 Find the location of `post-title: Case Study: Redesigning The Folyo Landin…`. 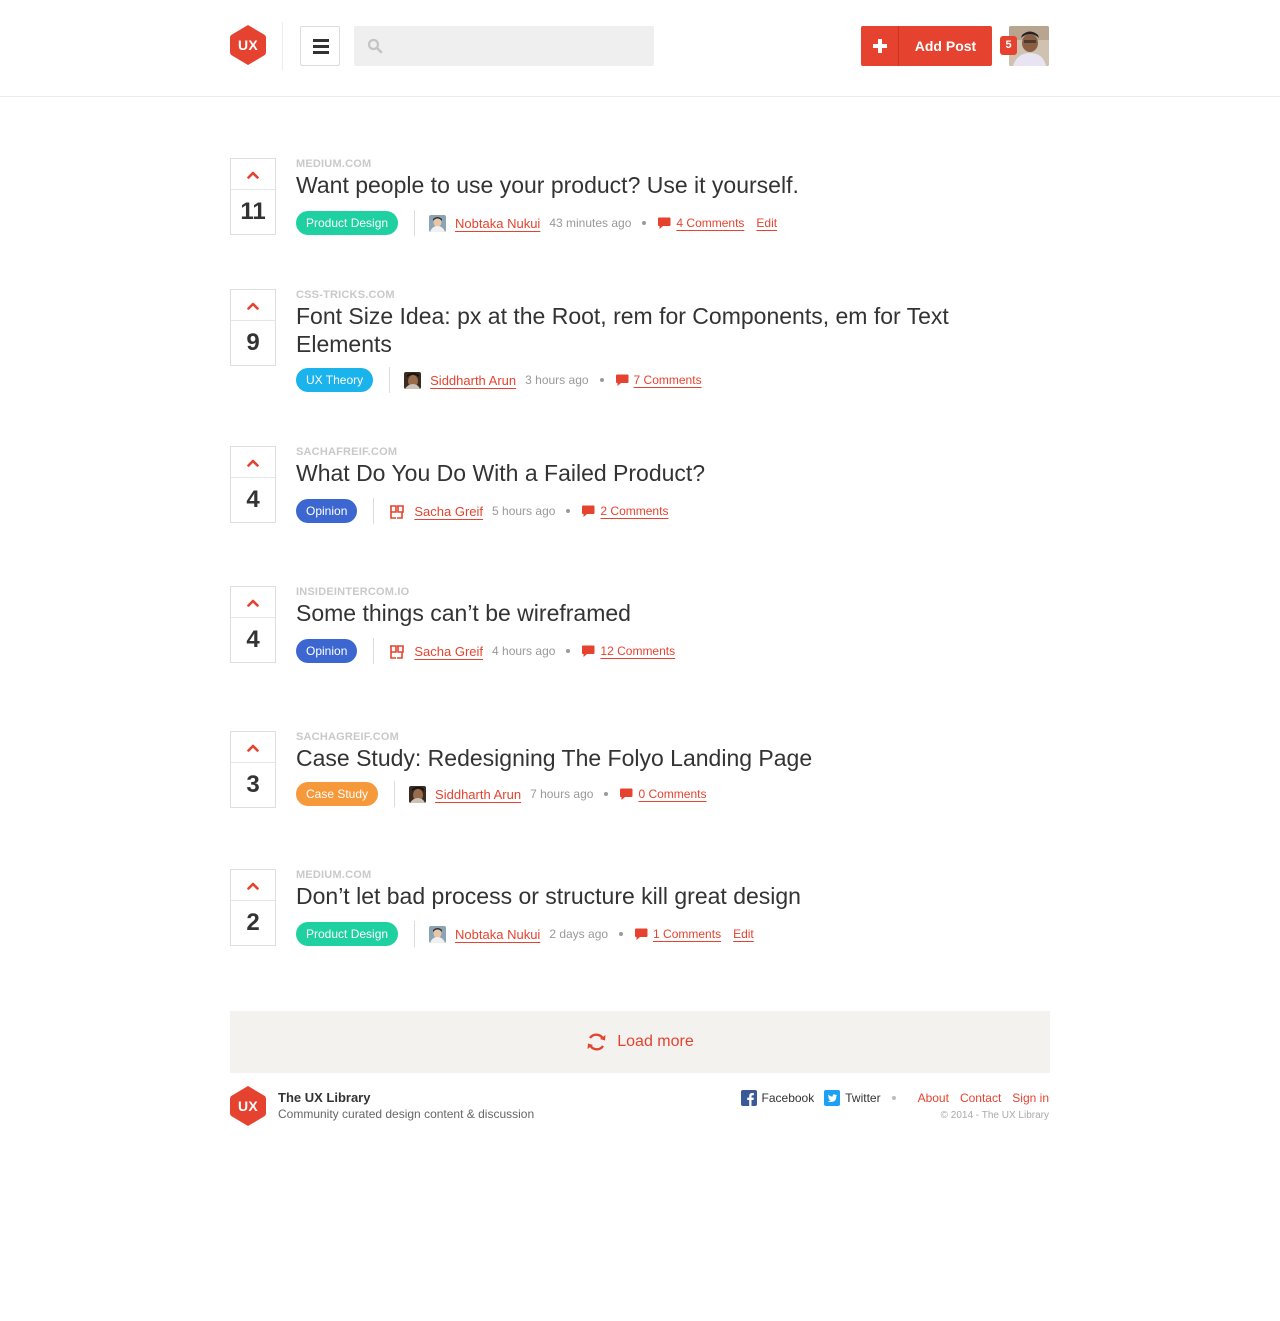

post-title: Case Study: Redesigning The Folyo Landin… is located at coordinates (626, 758).